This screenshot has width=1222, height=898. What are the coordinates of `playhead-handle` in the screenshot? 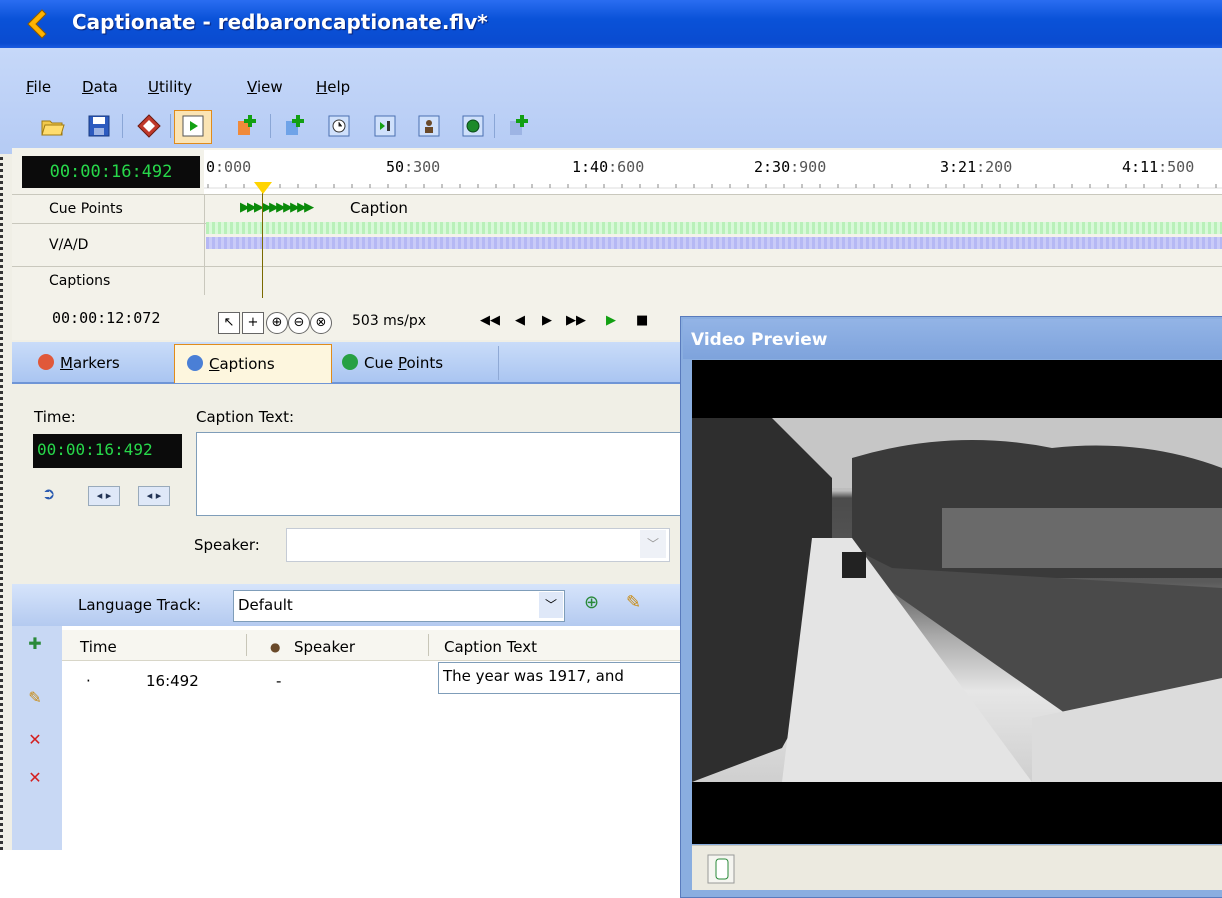 It's located at (263, 188).